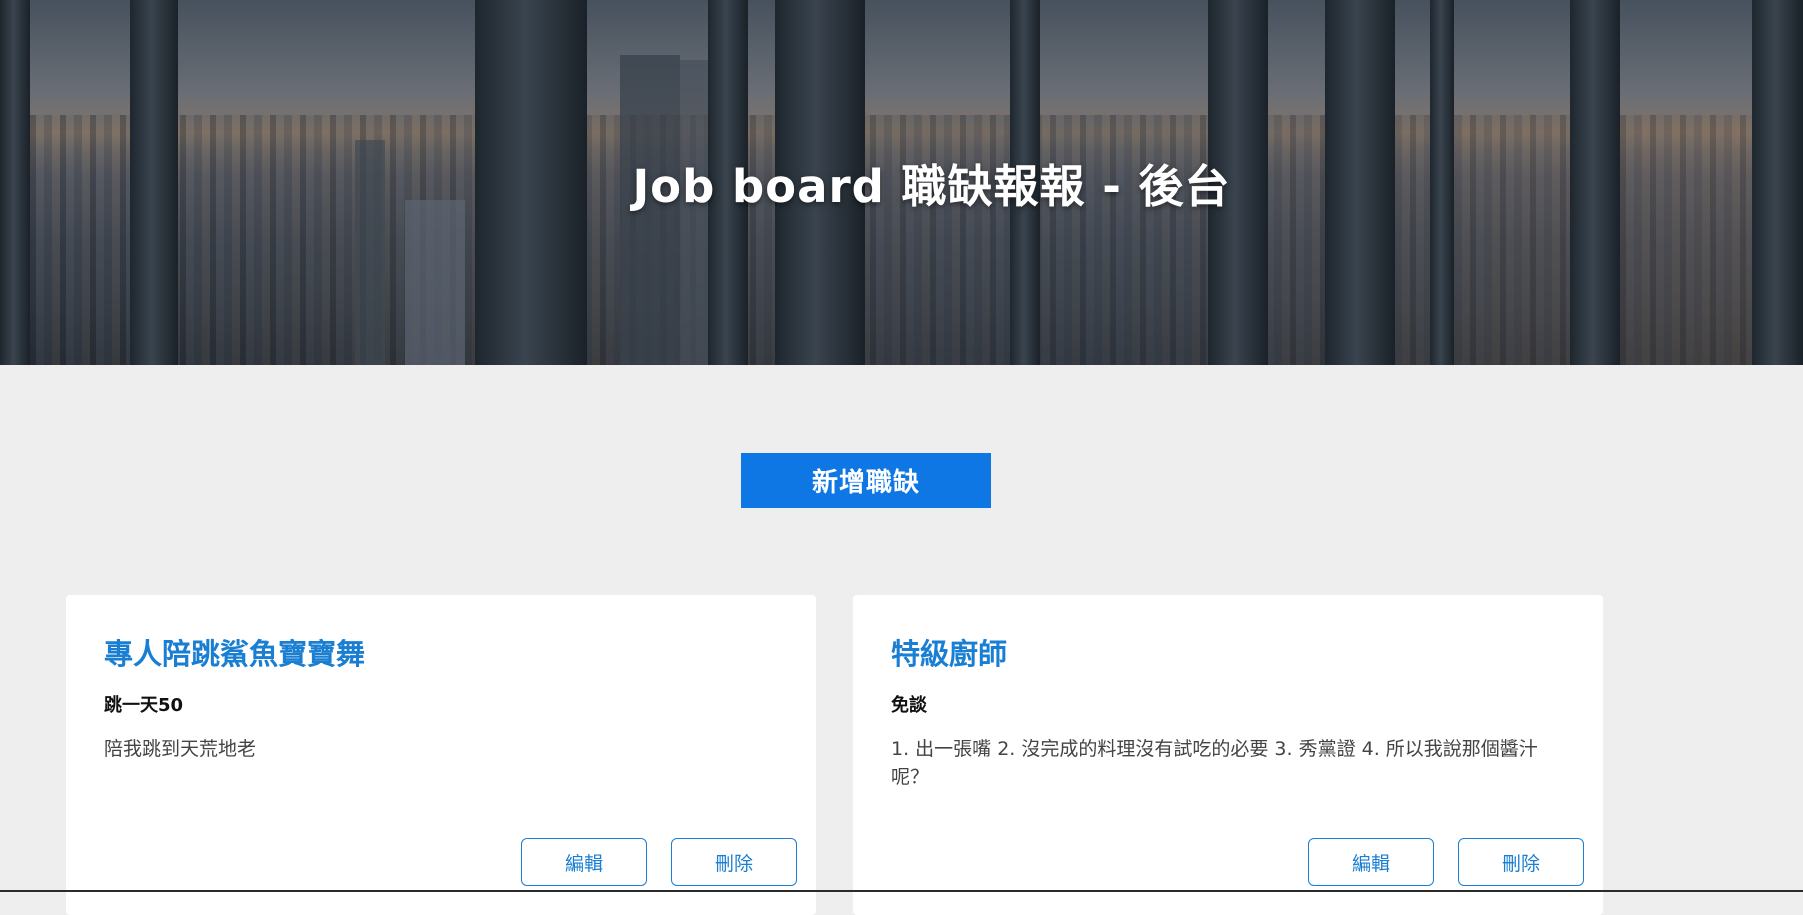 The image size is (1803, 915). I want to click on job-salary: 免談, so click(909, 705).